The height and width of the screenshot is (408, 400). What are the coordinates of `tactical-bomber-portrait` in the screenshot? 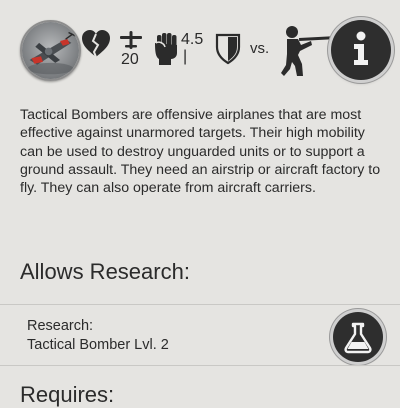 It's located at (50, 50).